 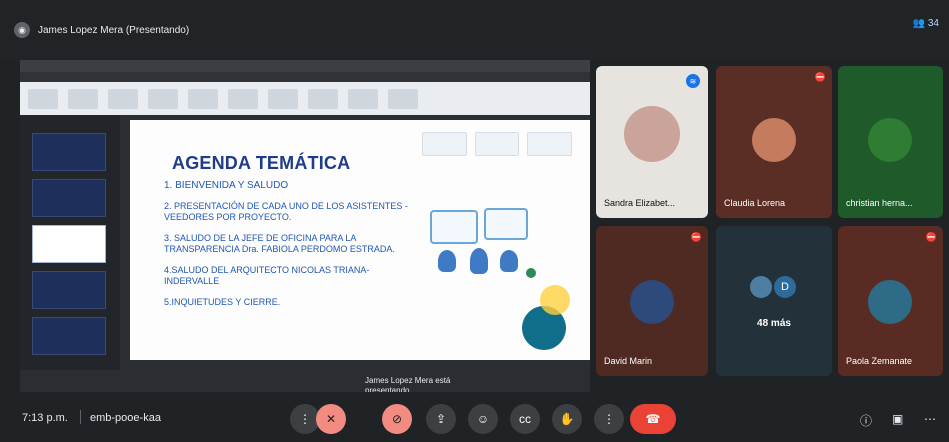 I want to click on ribbon-tabs, so click(x=305, y=77).